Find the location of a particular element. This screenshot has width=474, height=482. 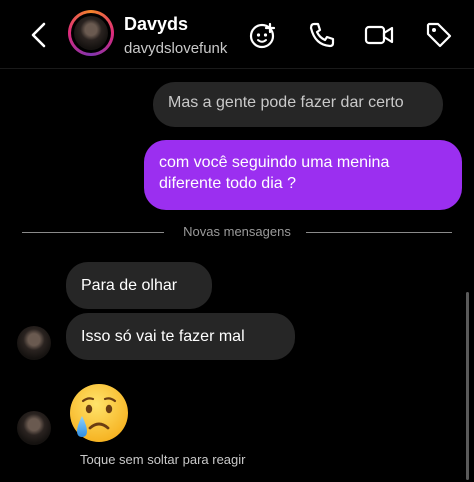

phone-icon is located at coordinates (322, 35).